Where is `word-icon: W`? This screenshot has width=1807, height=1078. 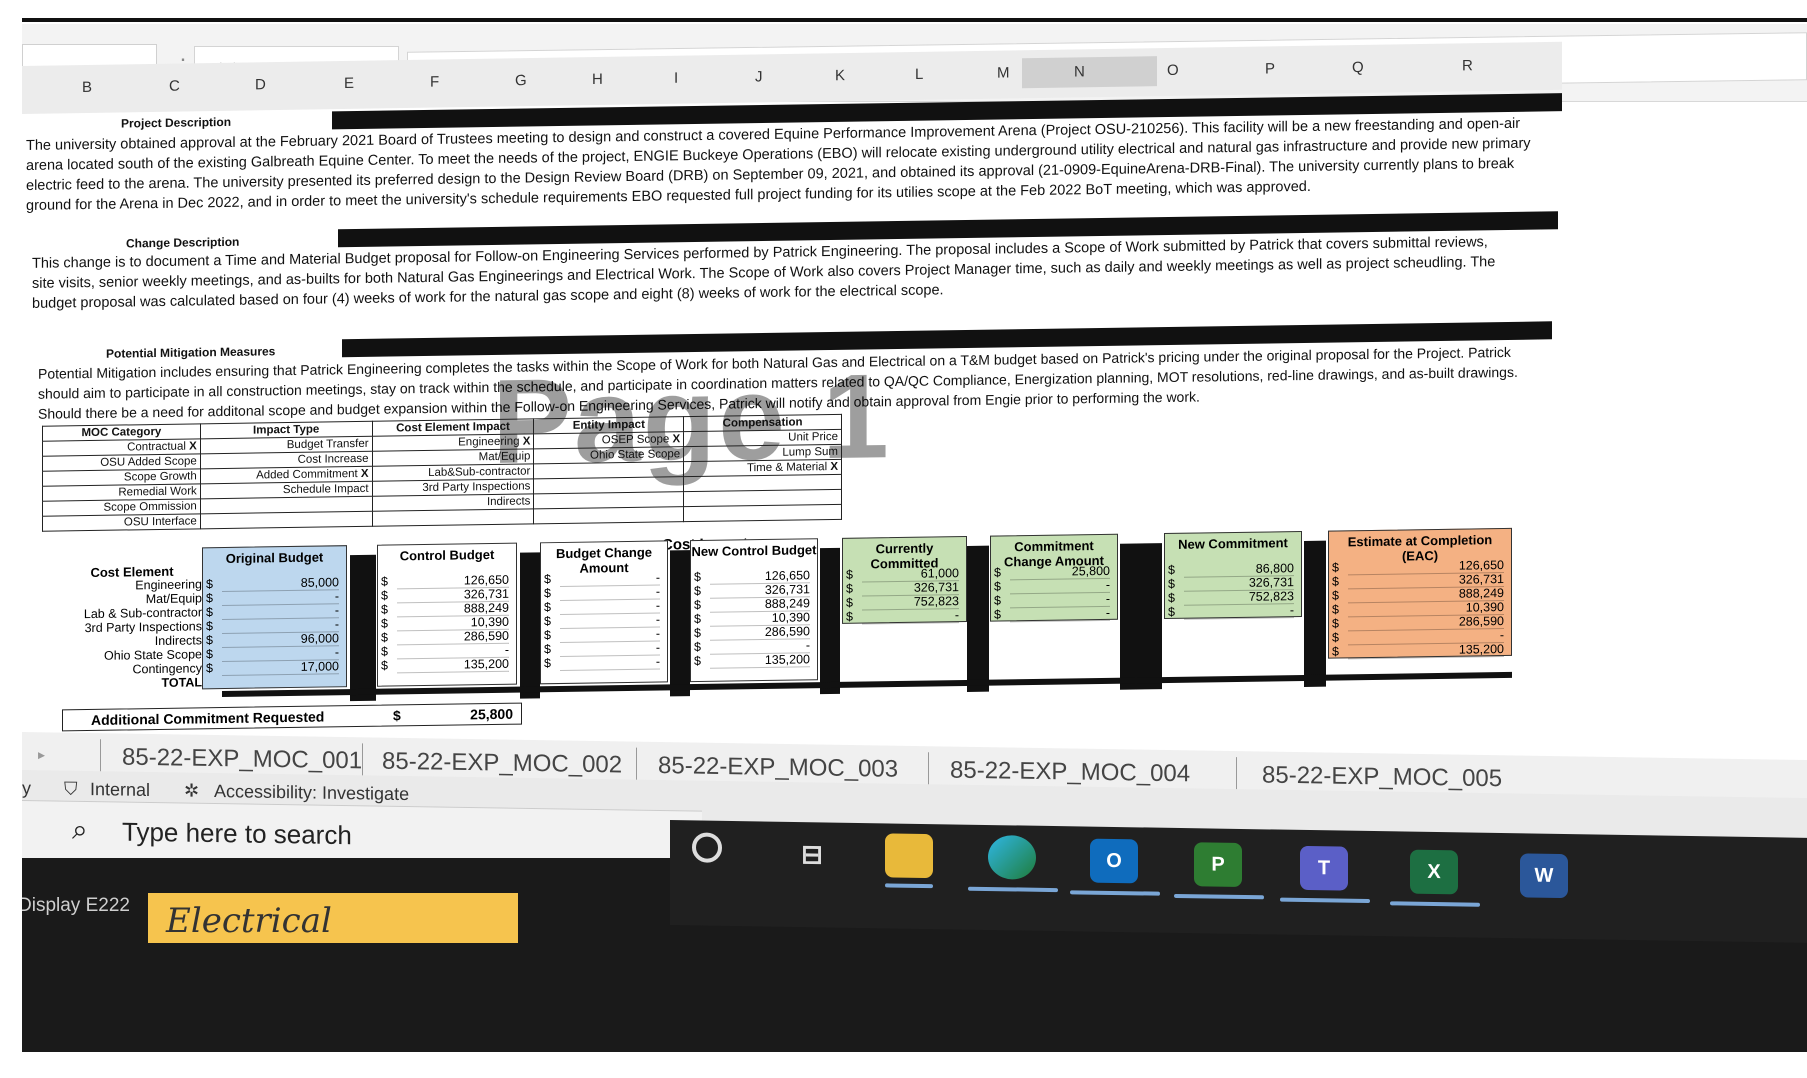
word-icon: W is located at coordinates (1544, 876).